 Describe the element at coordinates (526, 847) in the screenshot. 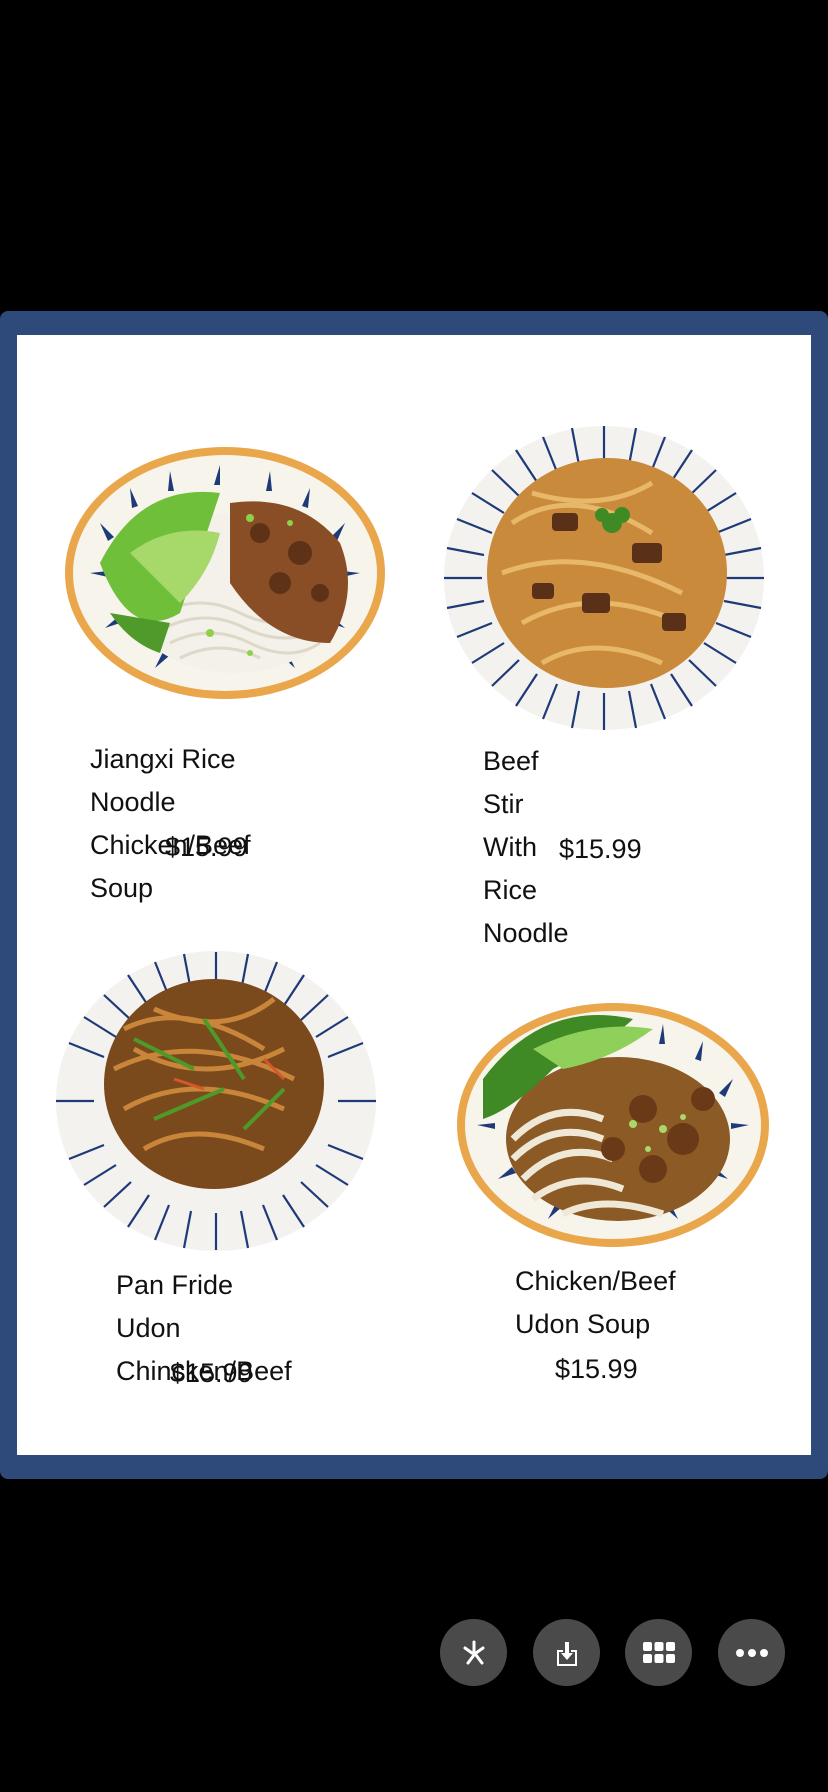

I see `dish-name: Beef Stir With Rice Noodle` at that location.